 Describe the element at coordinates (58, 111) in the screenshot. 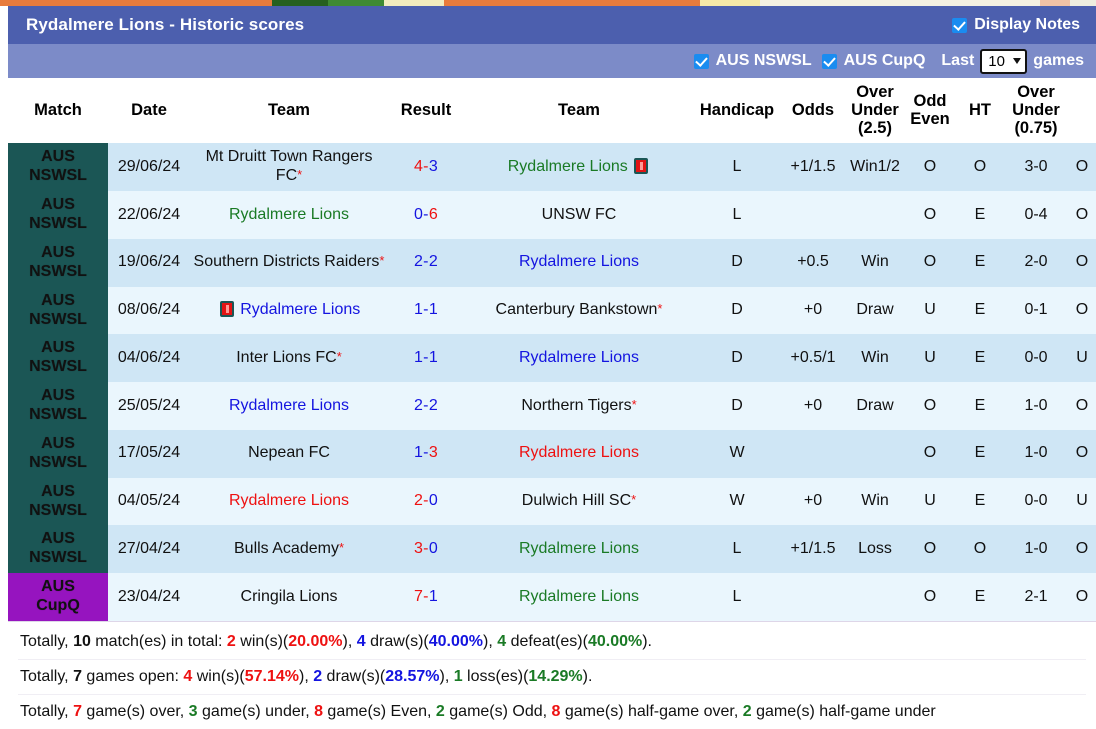

I see `col-header-match: Match` at that location.